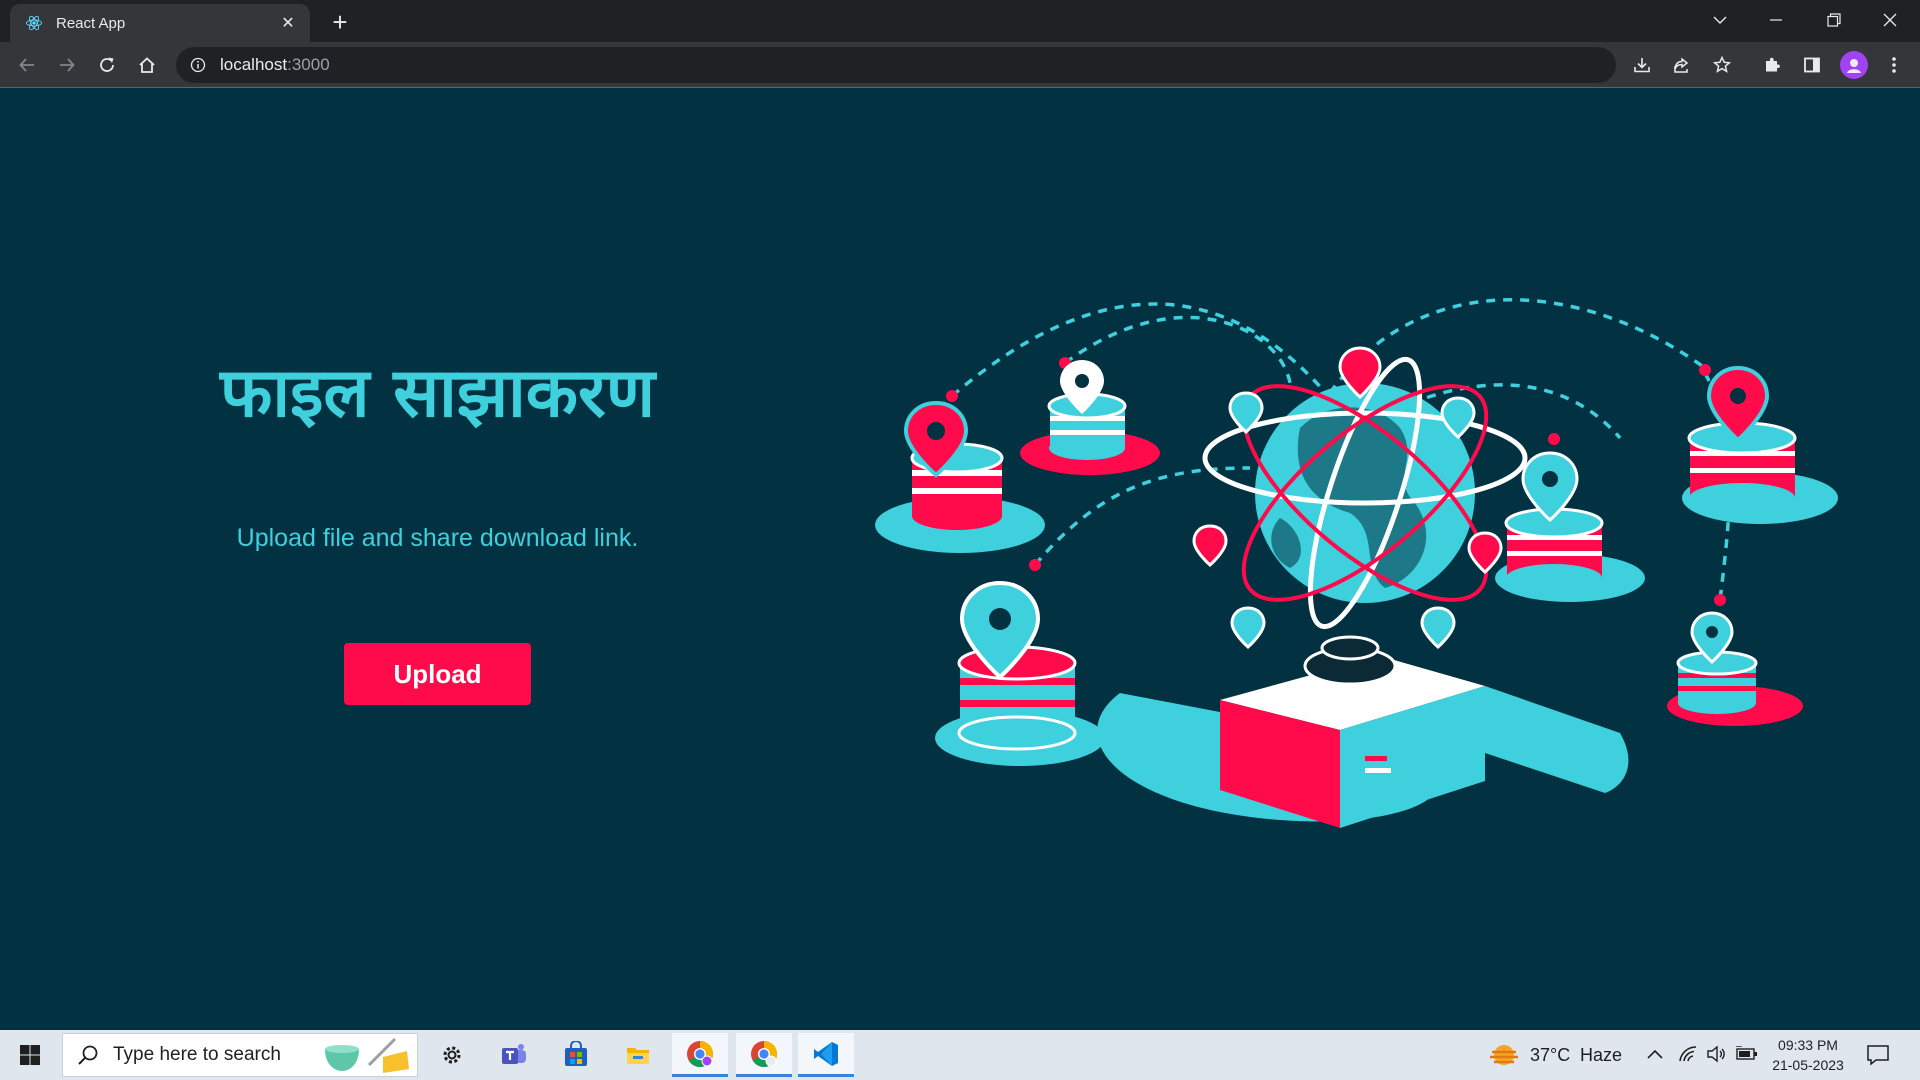  Describe the element at coordinates (960, 21) in the screenshot. I see `tab-strip: React App ✕ +` at that location.